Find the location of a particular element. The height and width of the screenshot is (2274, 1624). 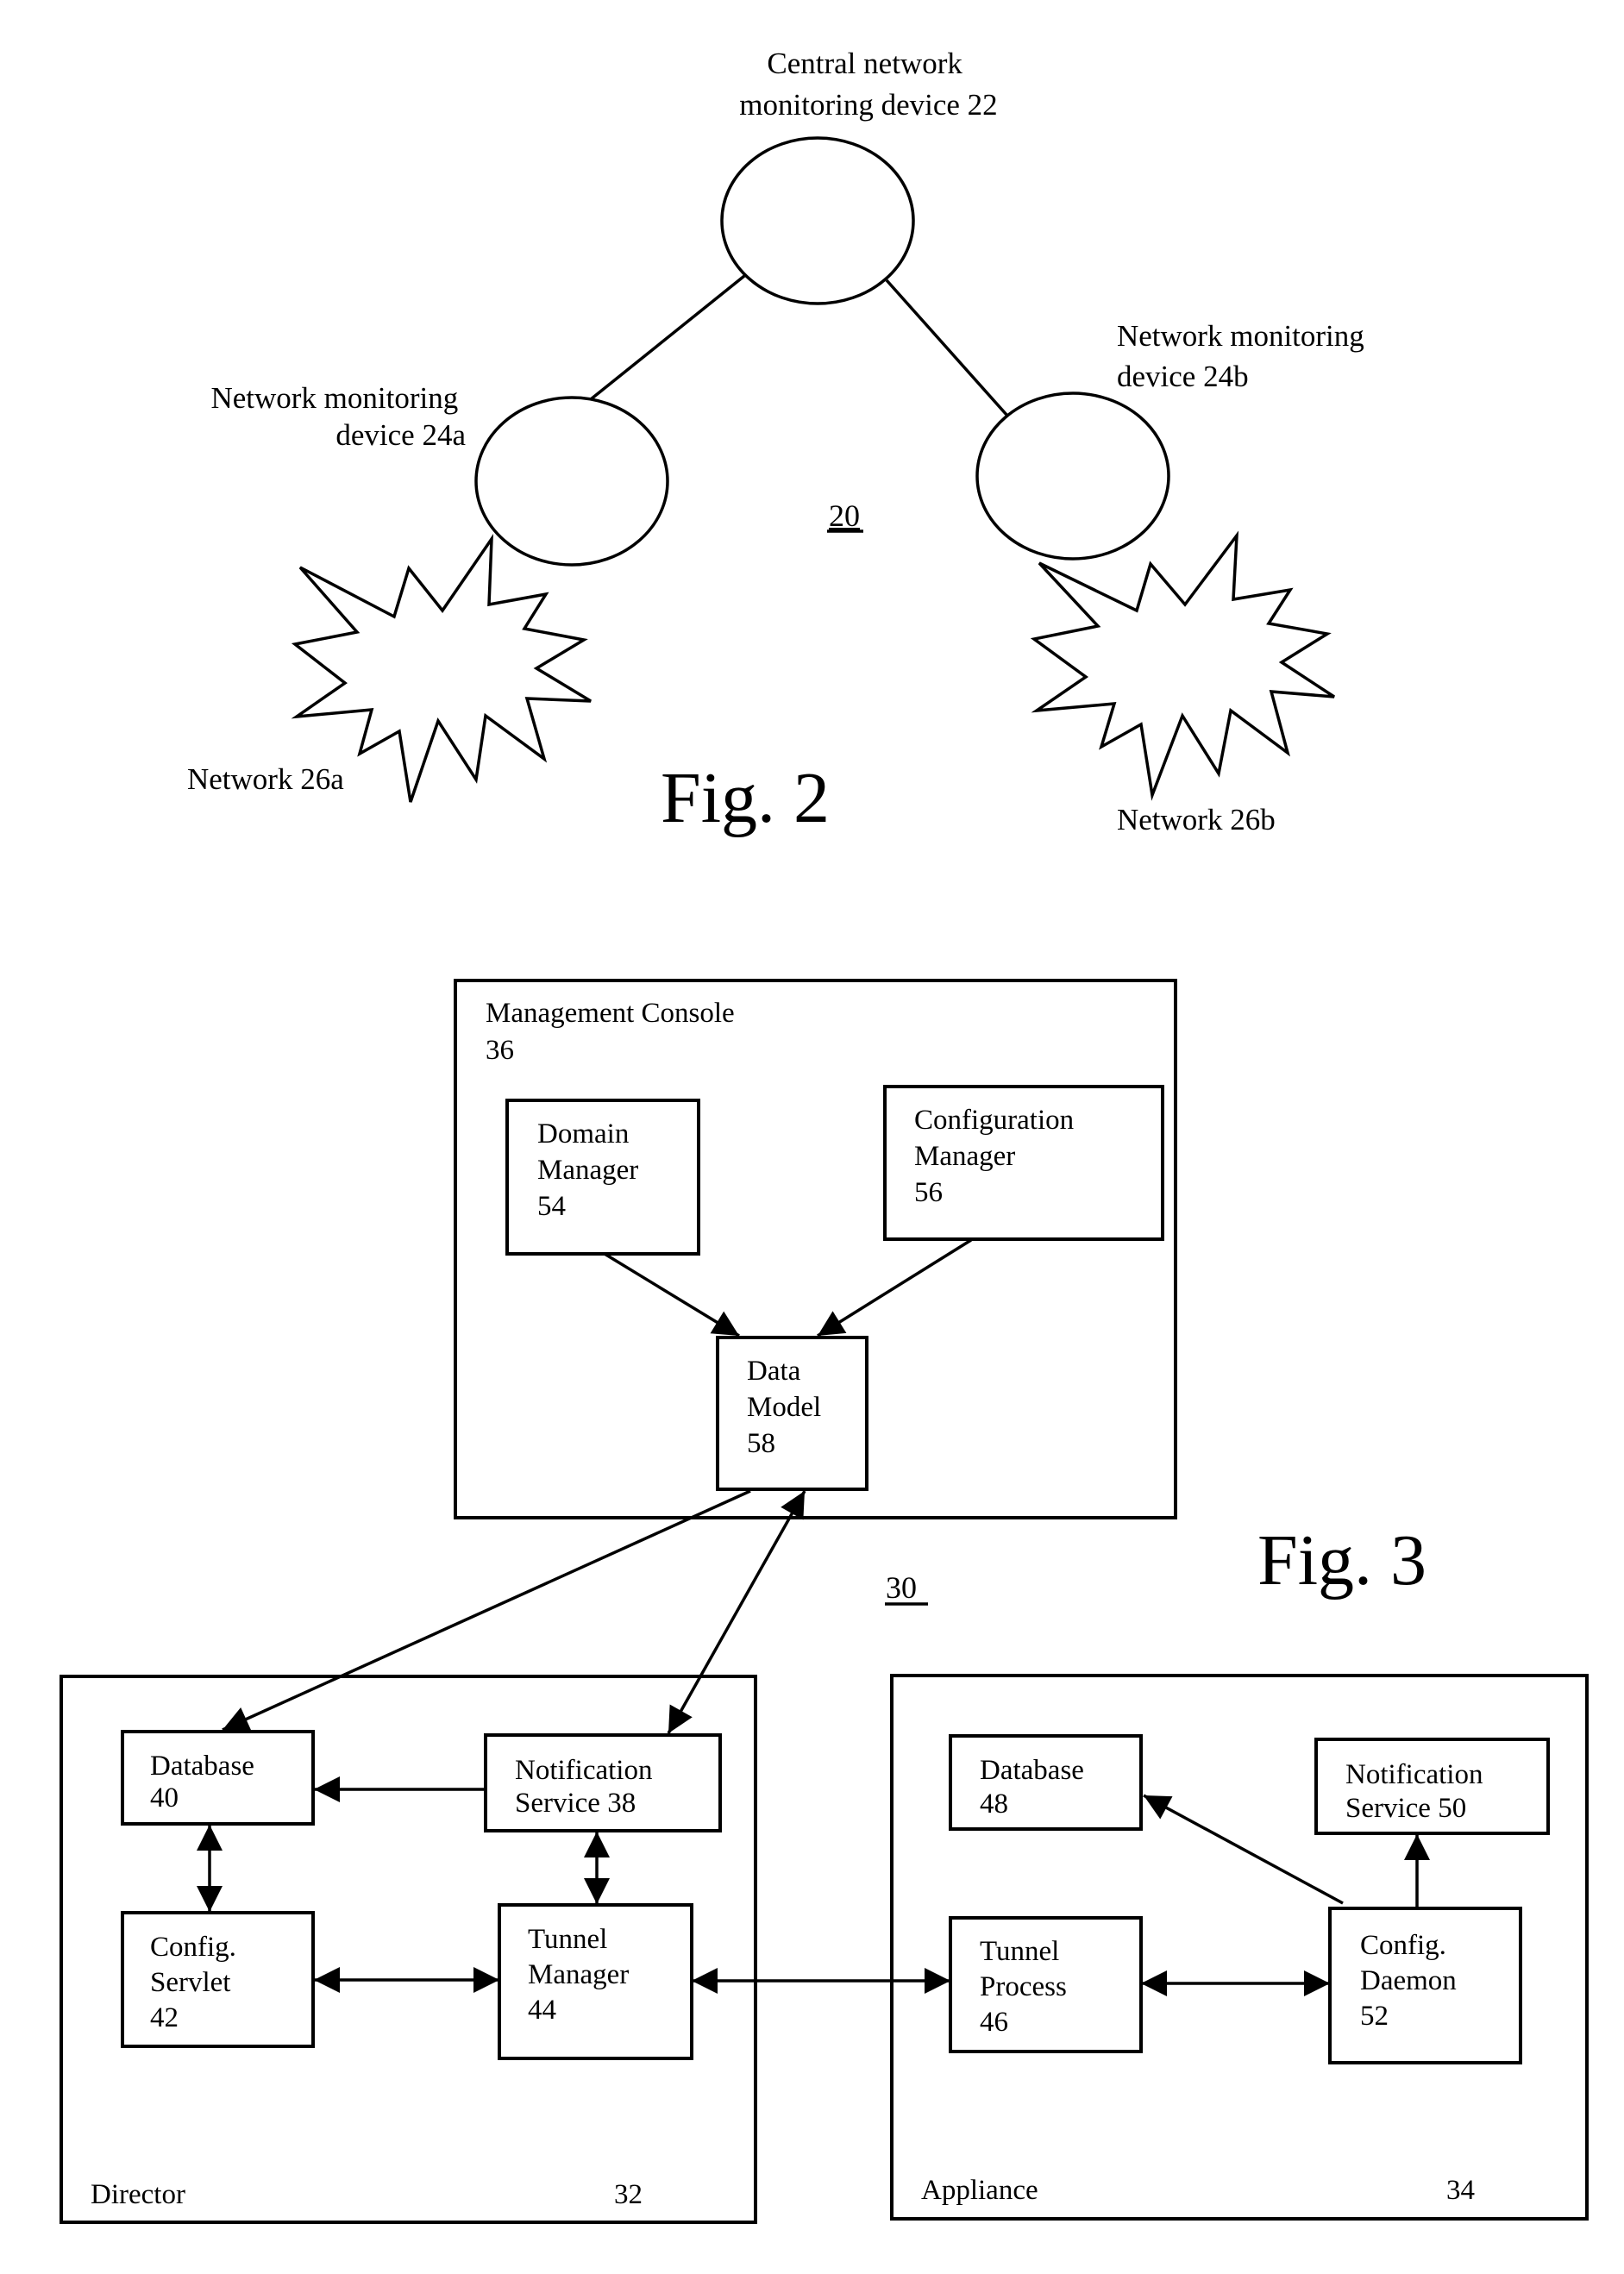

device-24a-label-line2: device 24a is located at coordinates (400, 435).